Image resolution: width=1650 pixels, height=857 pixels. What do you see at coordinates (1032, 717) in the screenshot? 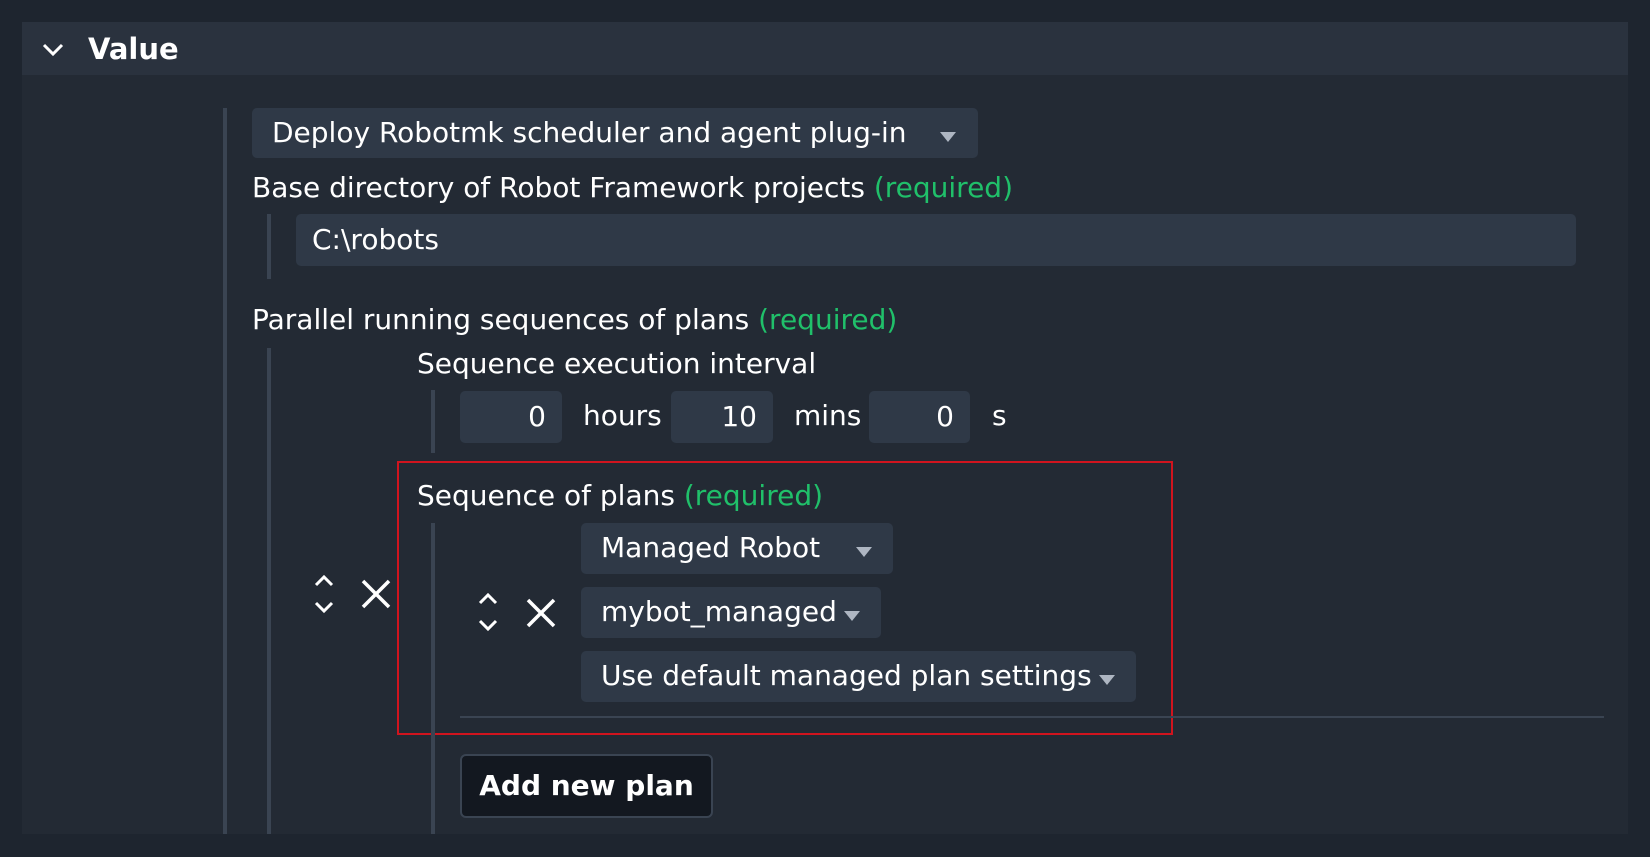
I see `plan-divider` at bounding box center [1032, 717].